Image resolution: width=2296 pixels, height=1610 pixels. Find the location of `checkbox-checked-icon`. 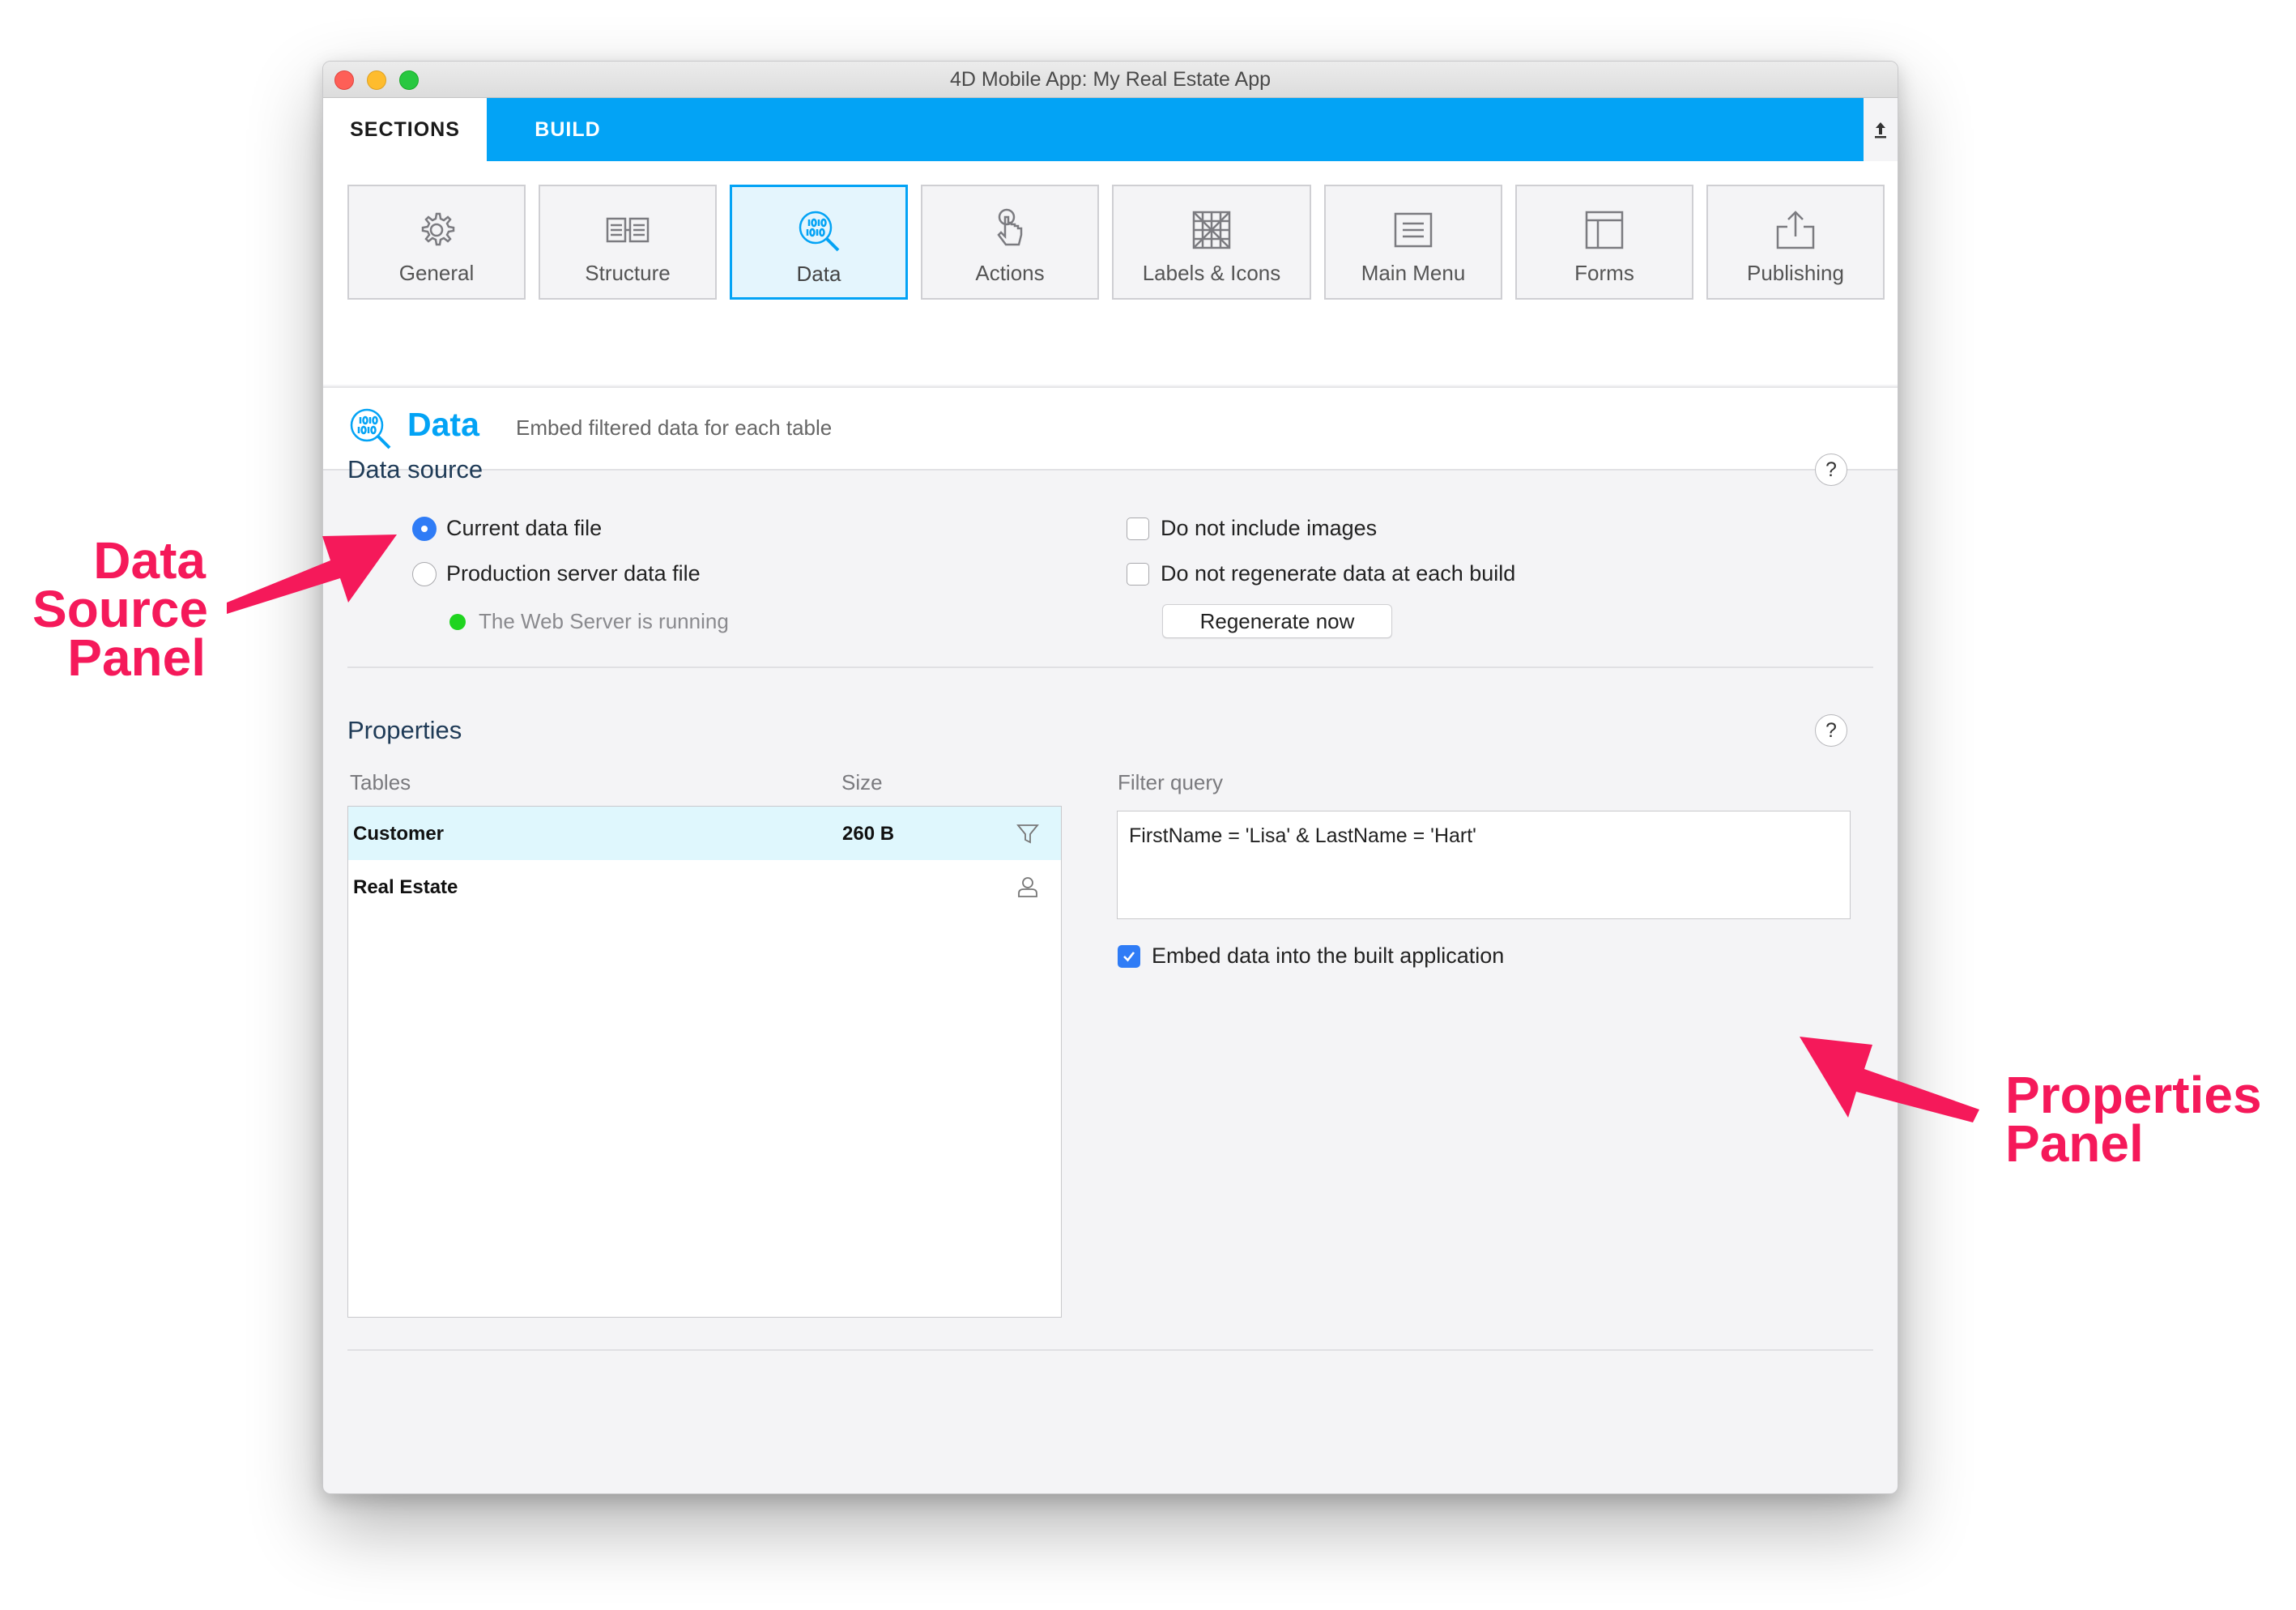

checkbox-checked-icon is located at coordinates (1129, 956).